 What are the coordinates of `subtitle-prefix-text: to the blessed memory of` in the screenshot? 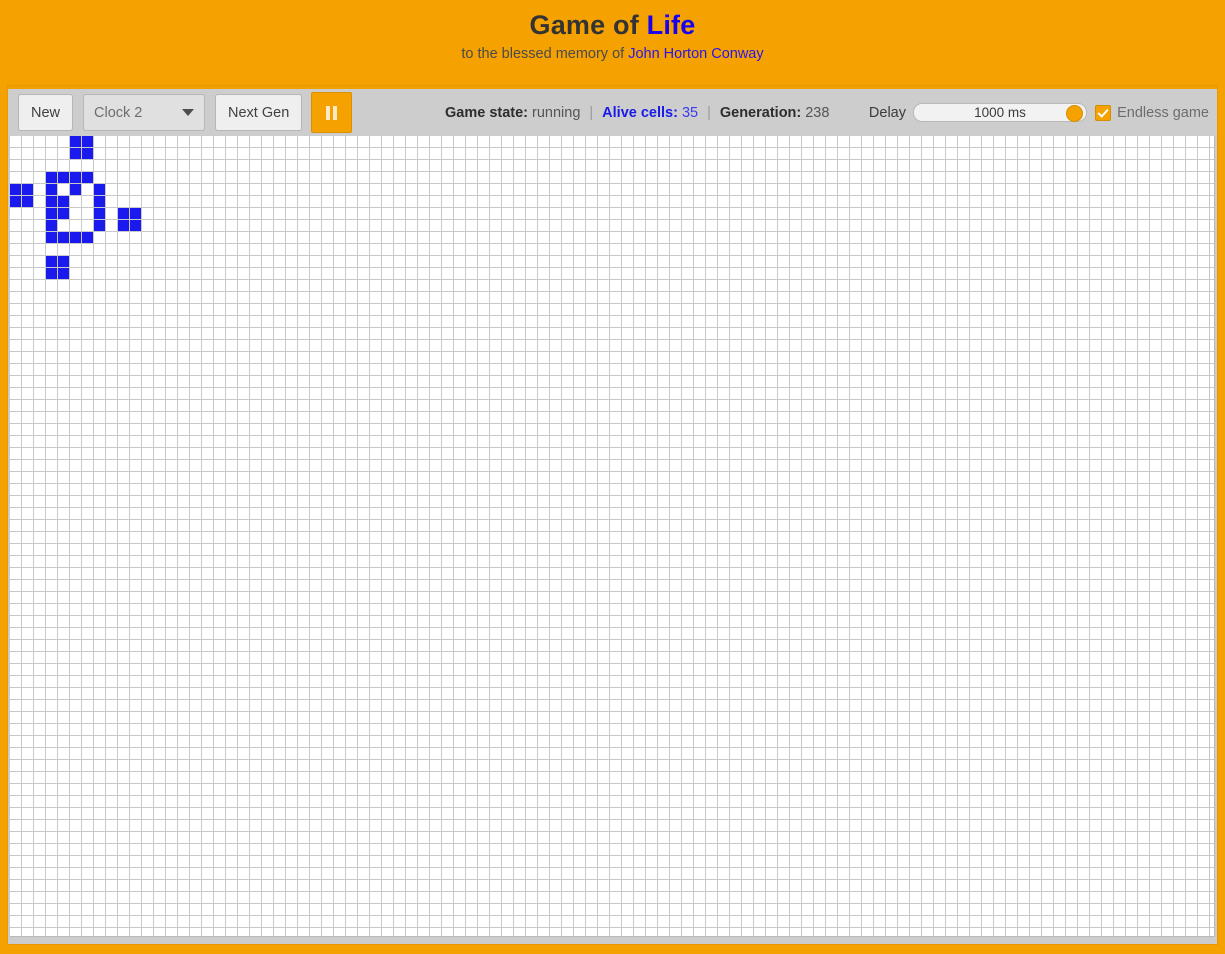 It's located at (545, 54).